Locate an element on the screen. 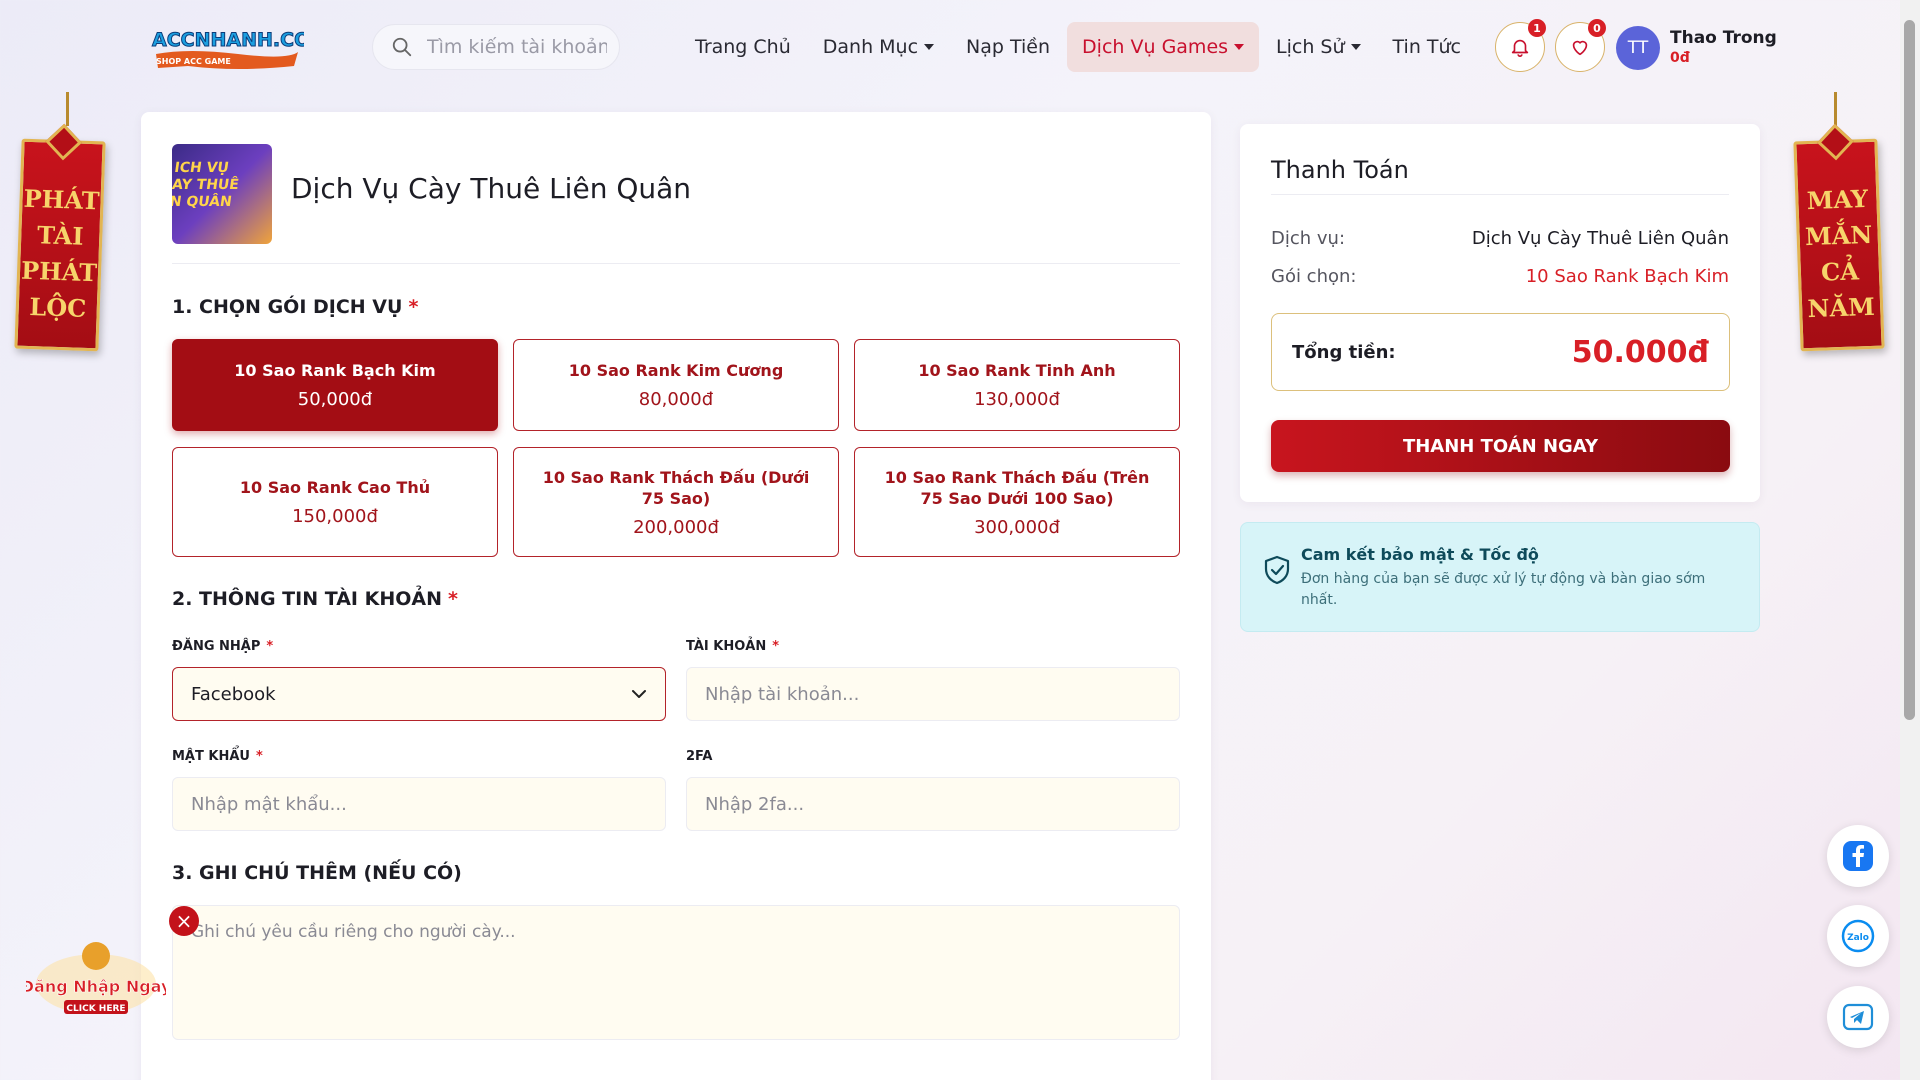  close-icon: × is located at coordinates (184, 921).